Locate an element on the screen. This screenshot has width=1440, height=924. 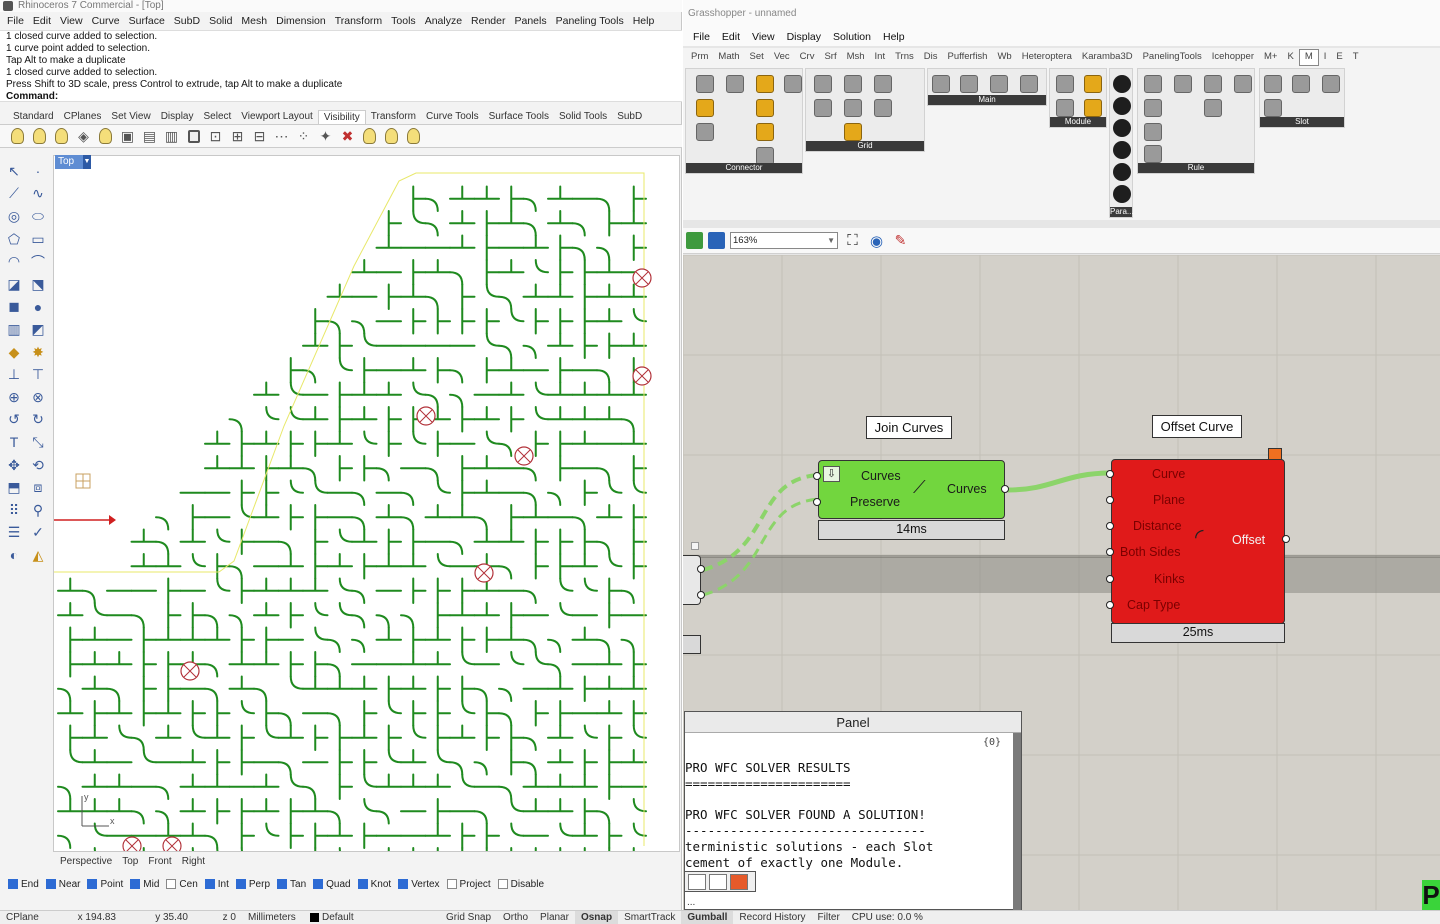
preserve-input-port is located at coordinates (817, 502).